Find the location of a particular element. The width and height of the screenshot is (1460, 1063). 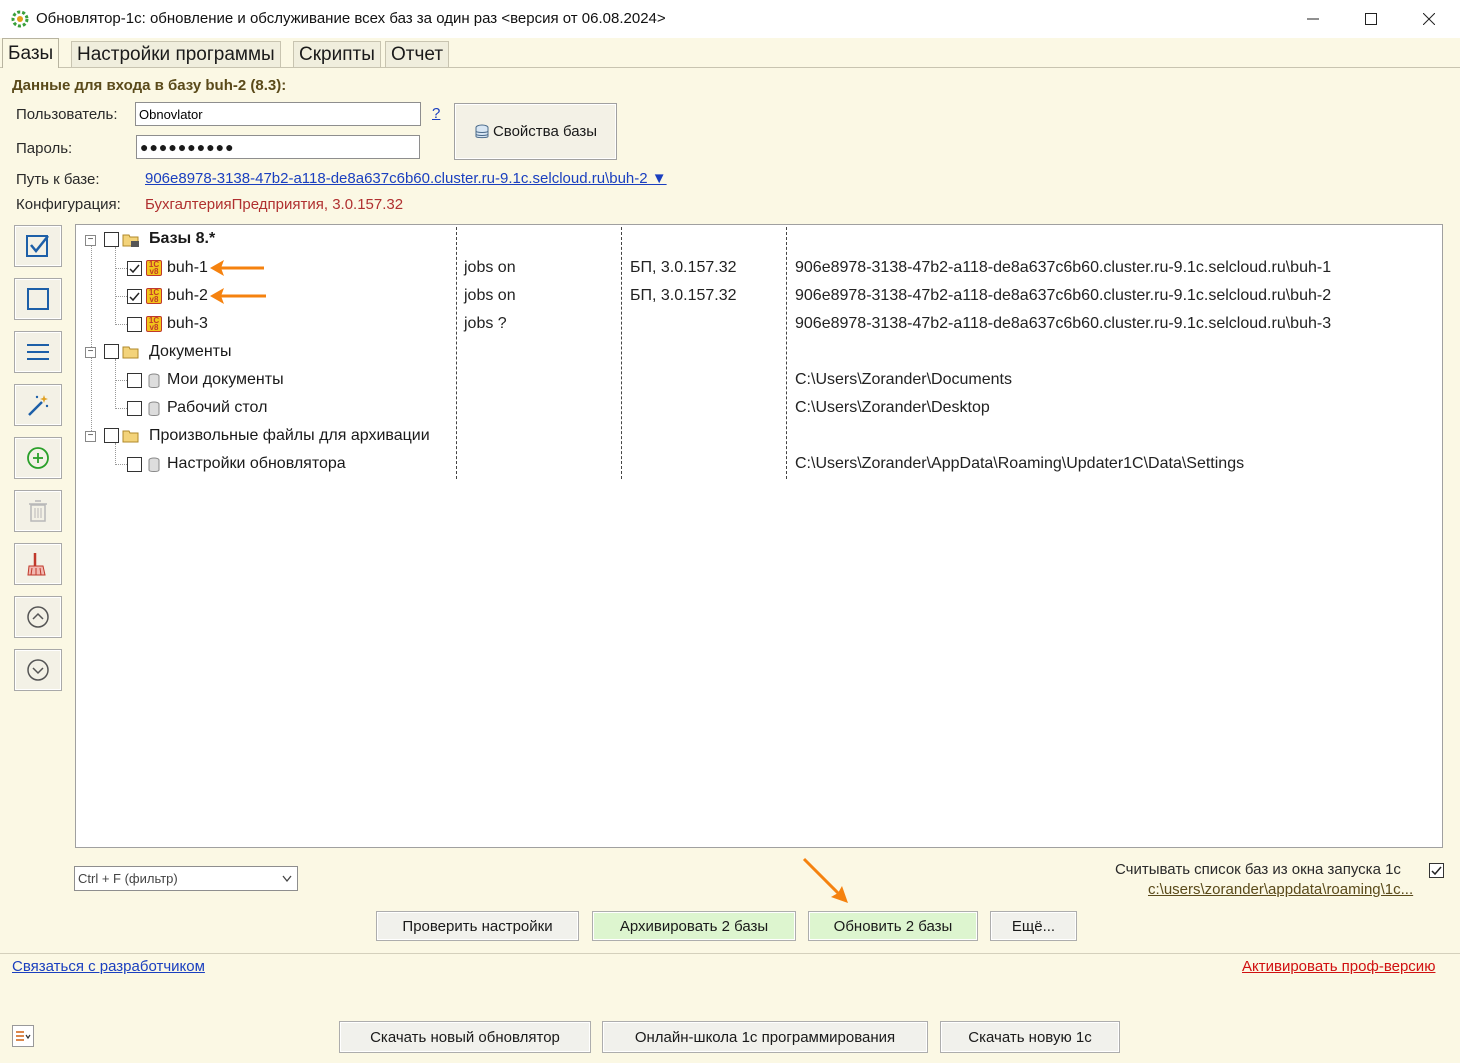

broom-icon is located at coordinates (36, 564).